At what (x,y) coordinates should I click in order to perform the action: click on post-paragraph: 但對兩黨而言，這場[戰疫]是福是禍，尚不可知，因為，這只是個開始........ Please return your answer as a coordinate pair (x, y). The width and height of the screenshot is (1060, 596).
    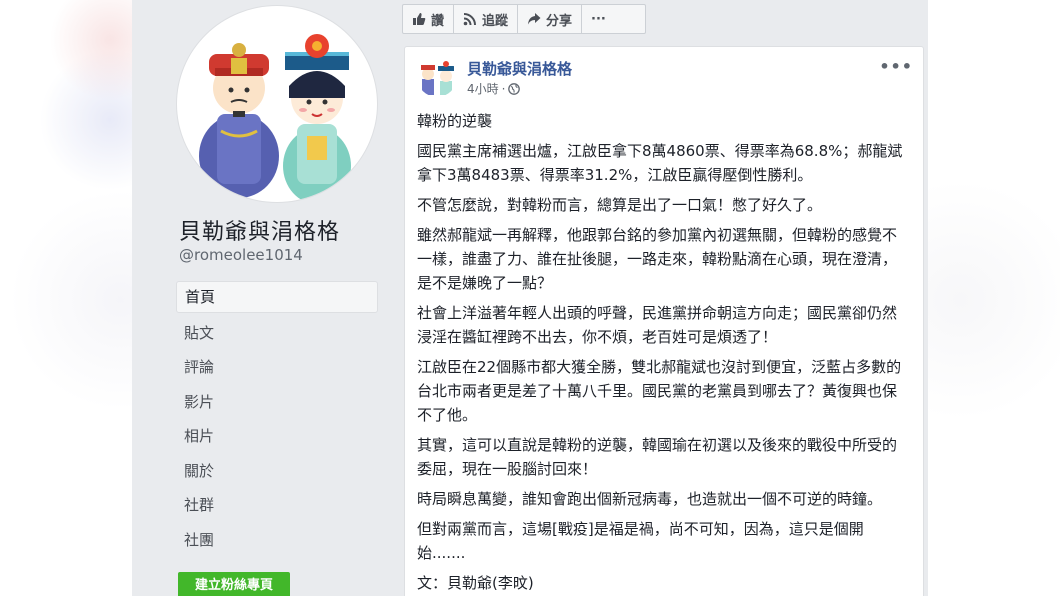
    Looking at the image, I should click on (640, 541).